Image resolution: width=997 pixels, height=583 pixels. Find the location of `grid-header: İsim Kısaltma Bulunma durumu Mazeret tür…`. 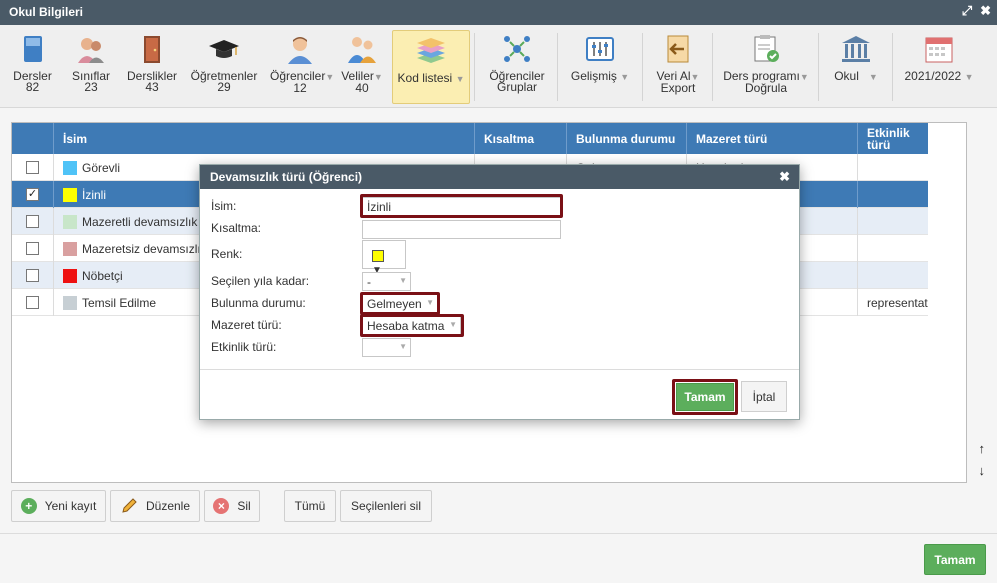

grid-header: İsim Kısaltma Bulunma durumu Mazeret tür… is located at coordinates (470, 138).